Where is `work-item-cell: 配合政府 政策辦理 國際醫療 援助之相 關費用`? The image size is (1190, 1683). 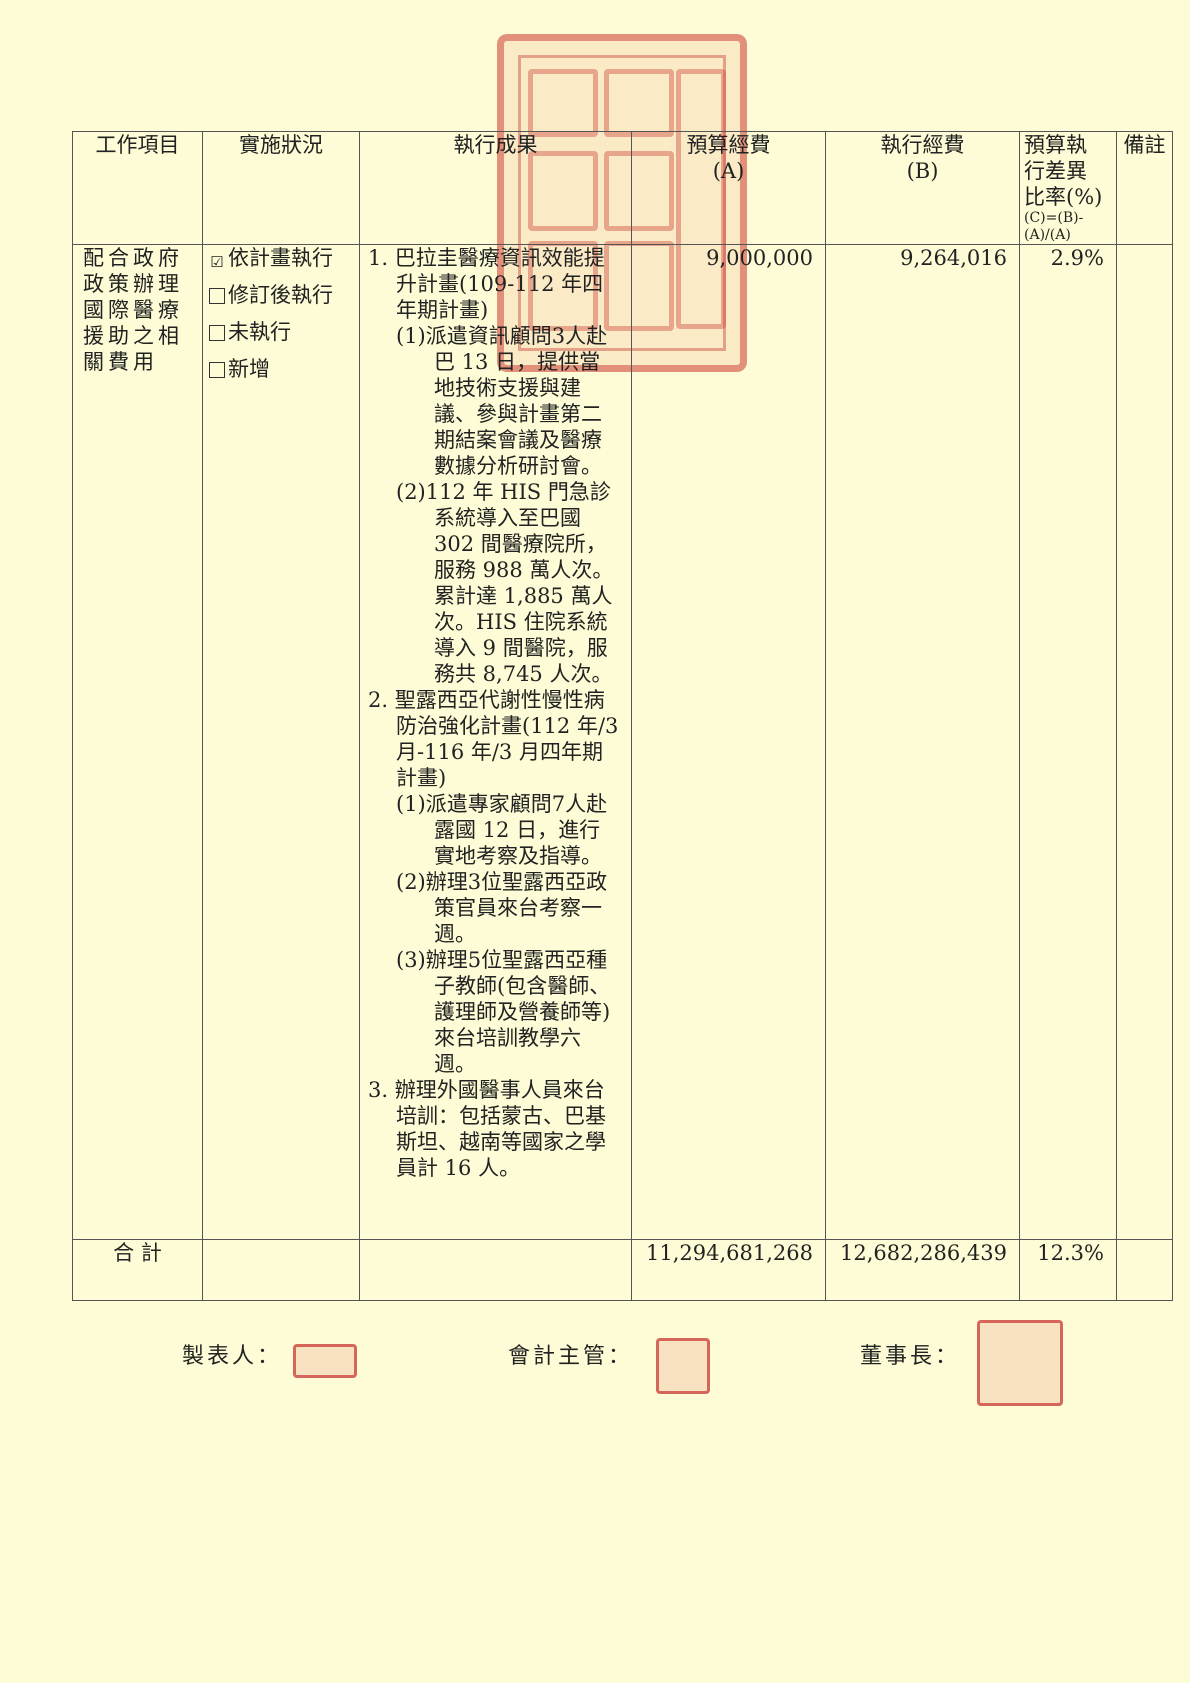 work-item-cell: 配合政府 政策辦理 國際醫療 援助之相 關費用 is located at coordinates (137, 742).